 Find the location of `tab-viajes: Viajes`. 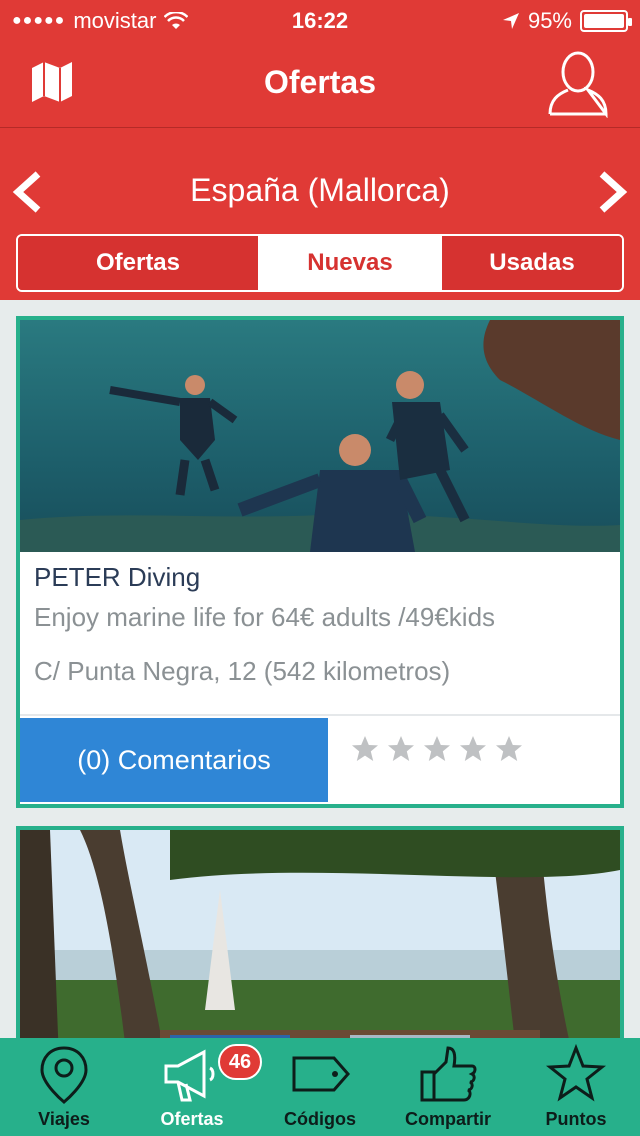

tab-viajes: Viajes is located at coordinates (64, 1087).